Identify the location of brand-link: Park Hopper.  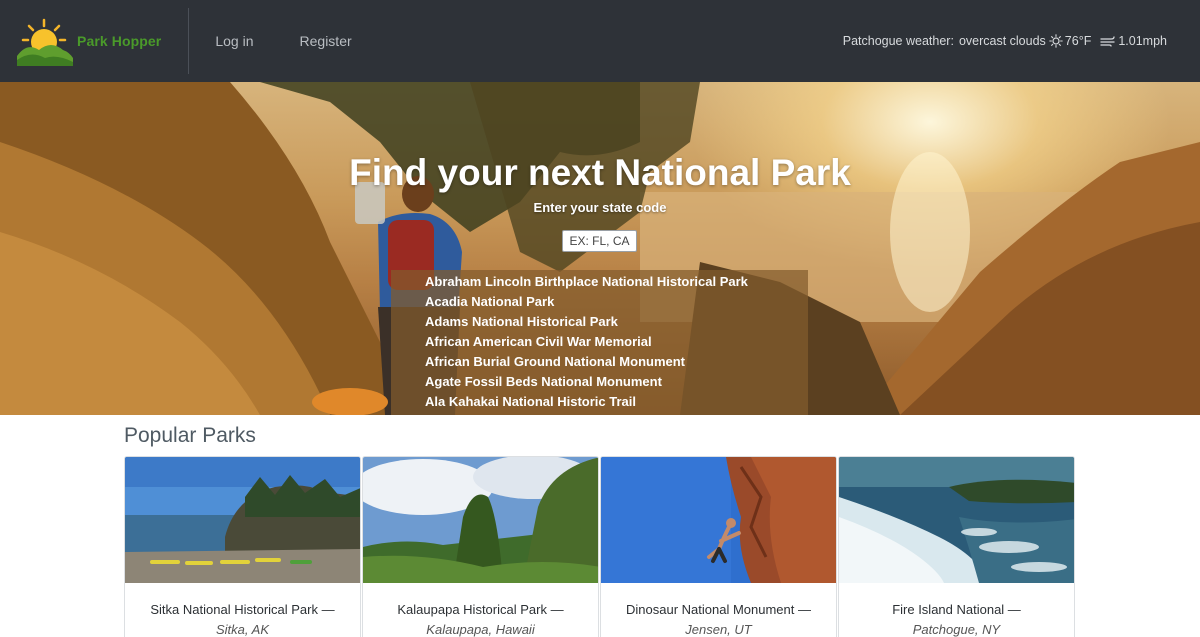
(89, 41).